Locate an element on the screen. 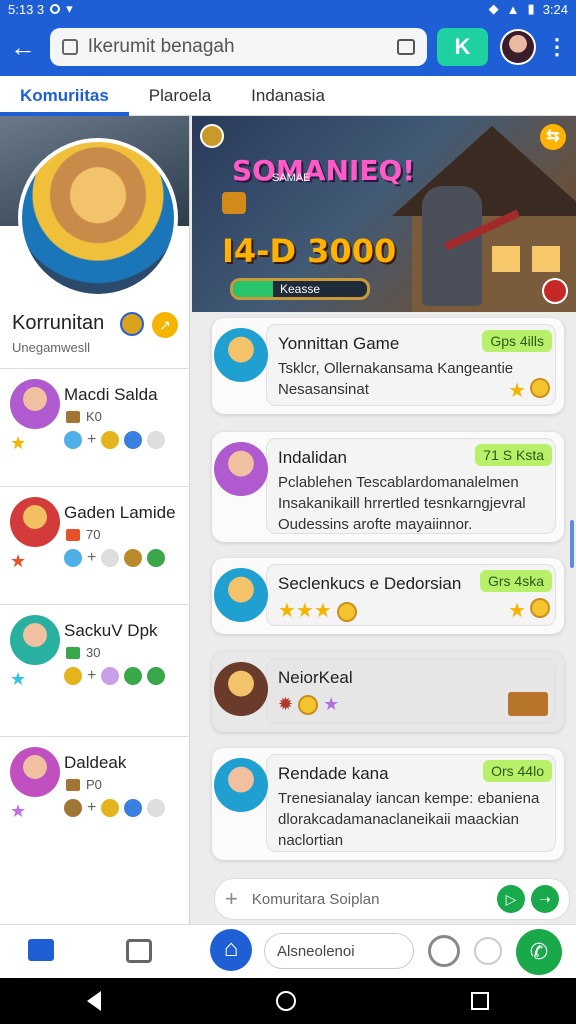 The width and height of the screenshot is (576, 1024). feed-card: Seclenkucs e Dedorsian Grs 4ska ★★★ ★ is located at coordinates (388, 596).